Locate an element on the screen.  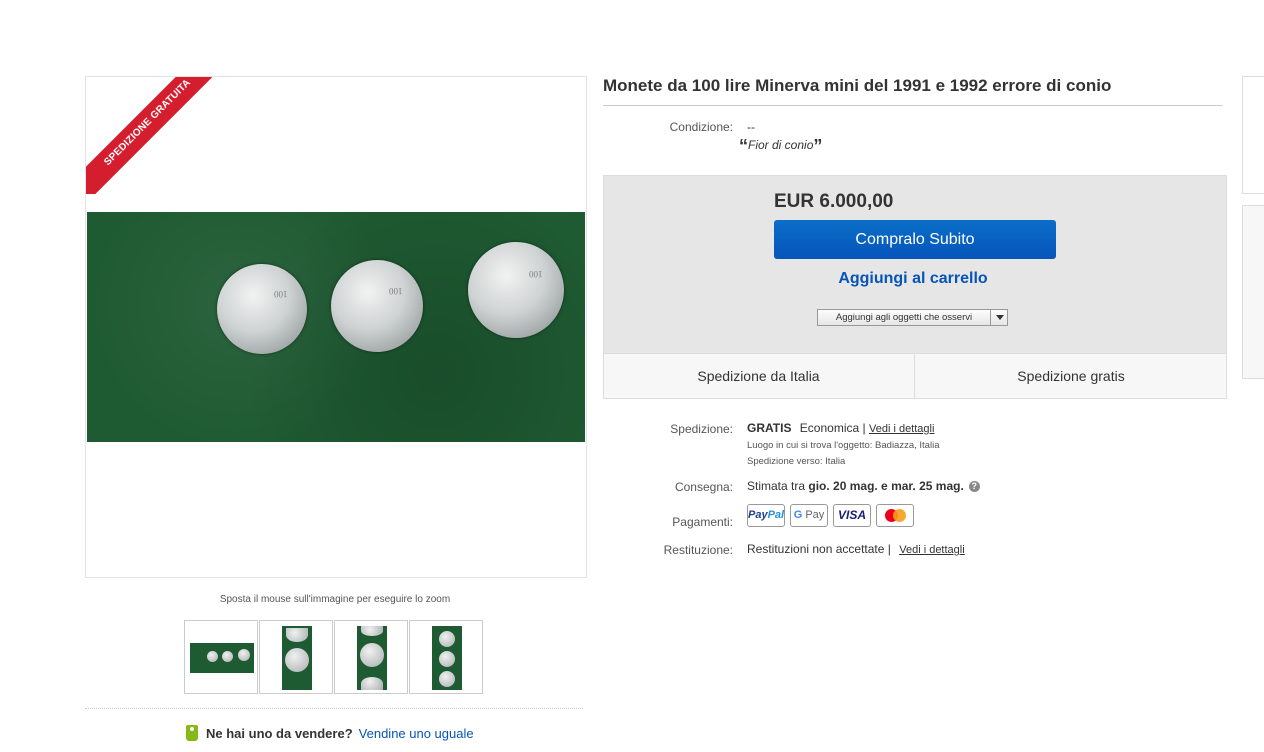
delivery-estimate: Stimata tra gio. 20 mag. e mar. 25 mag.? is located at coordinates (863, 486).